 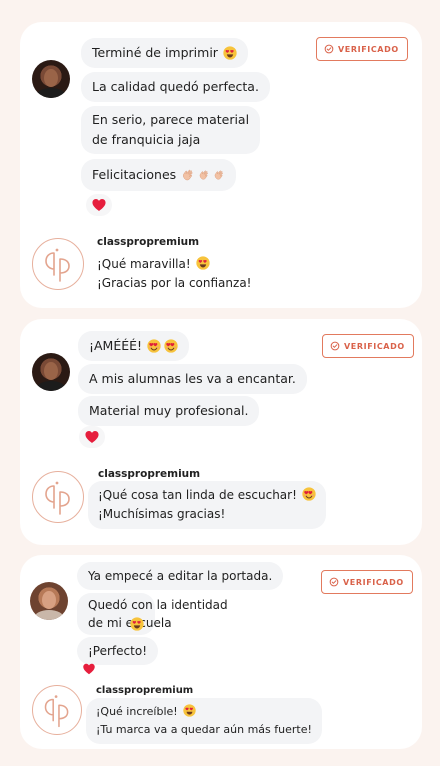 I want to click on message-bubble: A mis alumnas les va a encantar., so click(x=192, y=379).